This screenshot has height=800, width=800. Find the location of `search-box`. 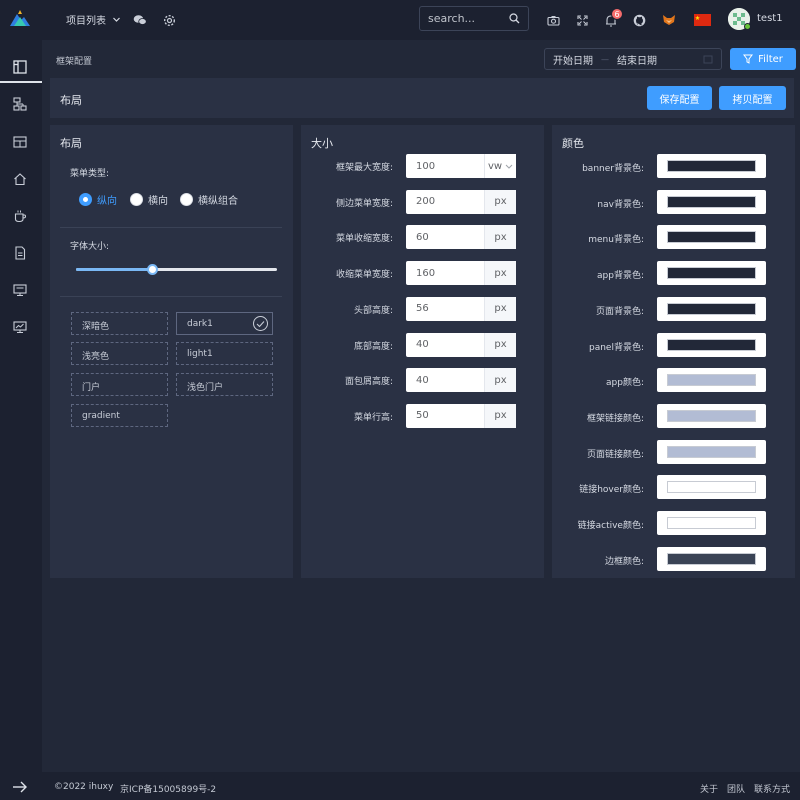

search-box is located at coordinates (474, 18).